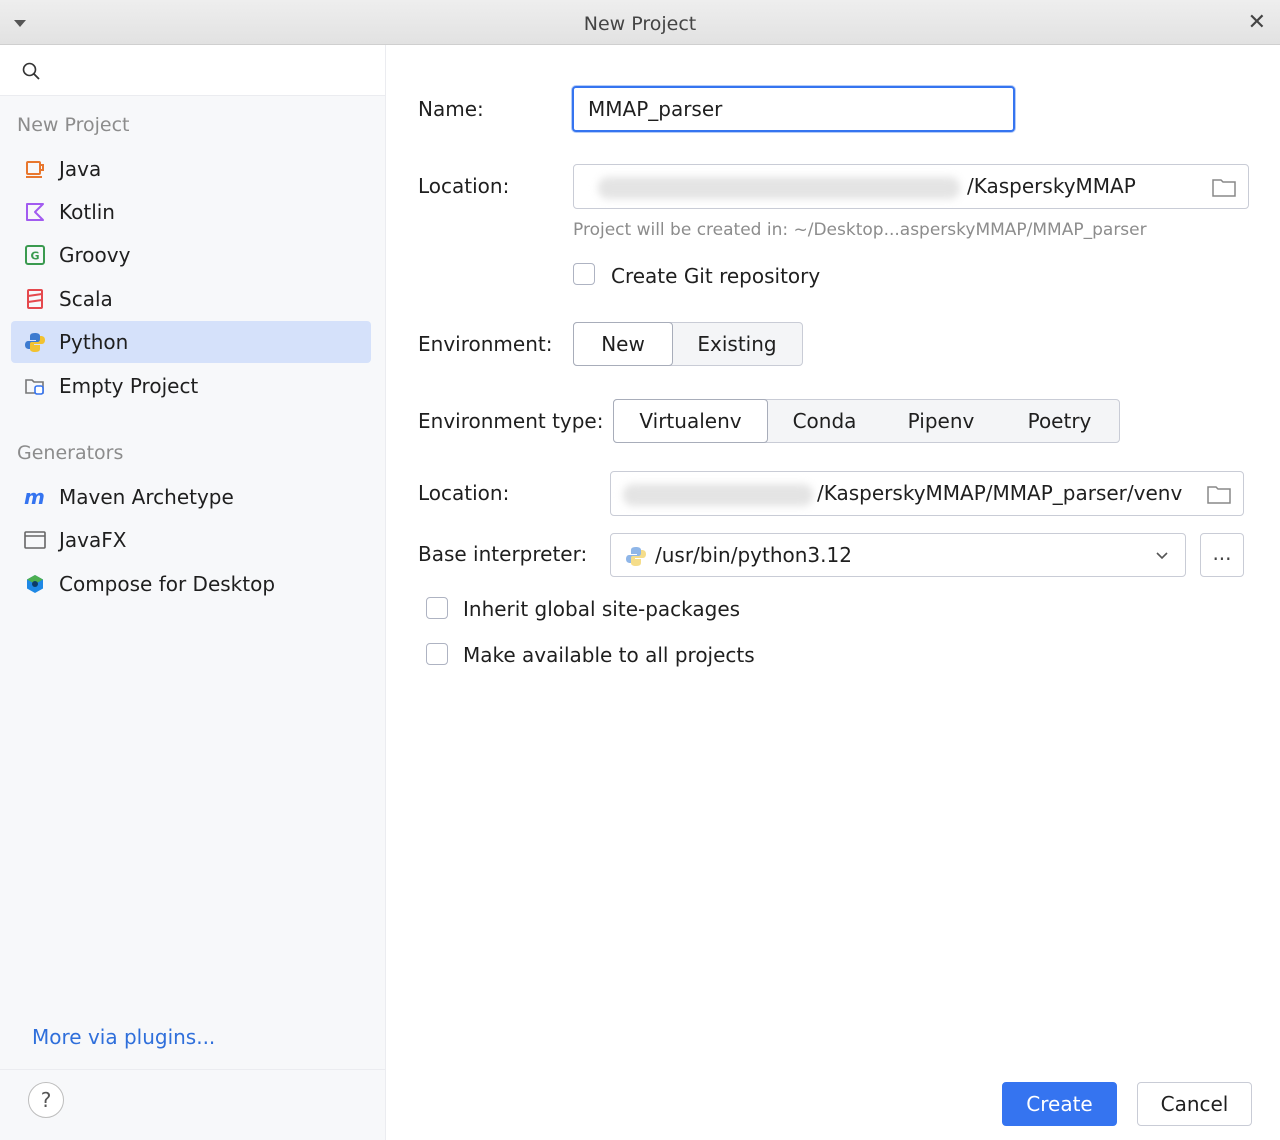 This screenshot has height=1140, width=1280. I want to click on help-button: ?, so click(46, 1100).